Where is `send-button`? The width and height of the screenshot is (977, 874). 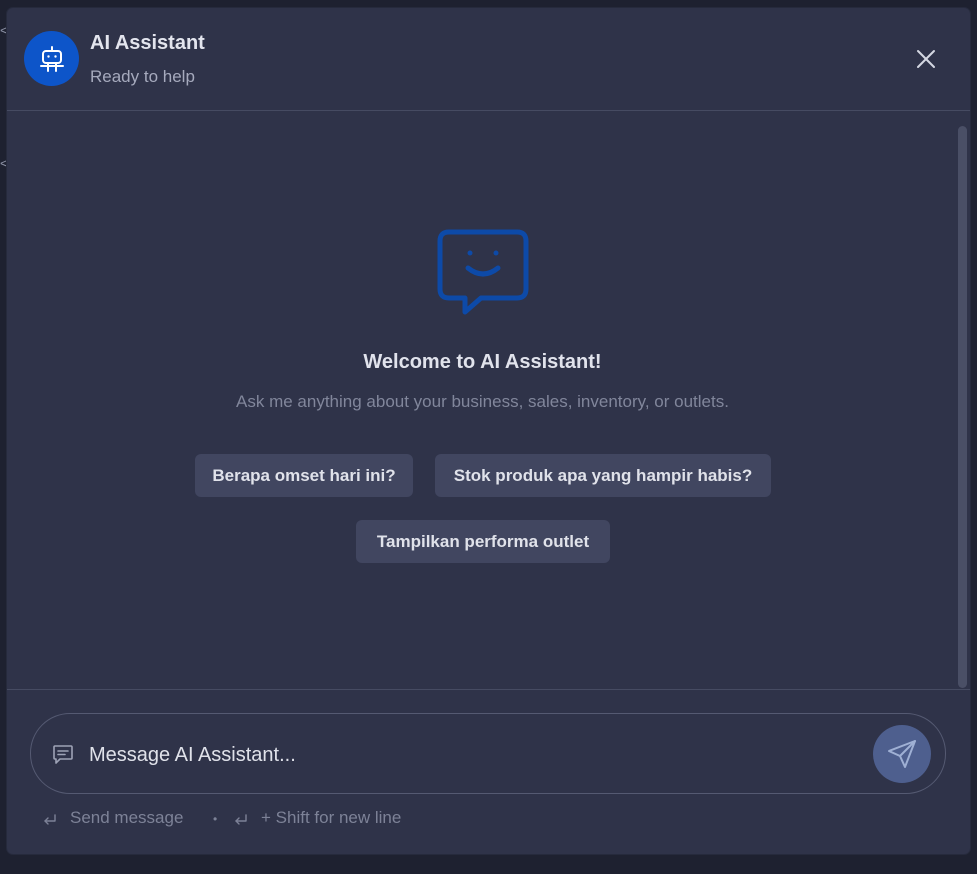
send-button is located at coordinates (902, 754).